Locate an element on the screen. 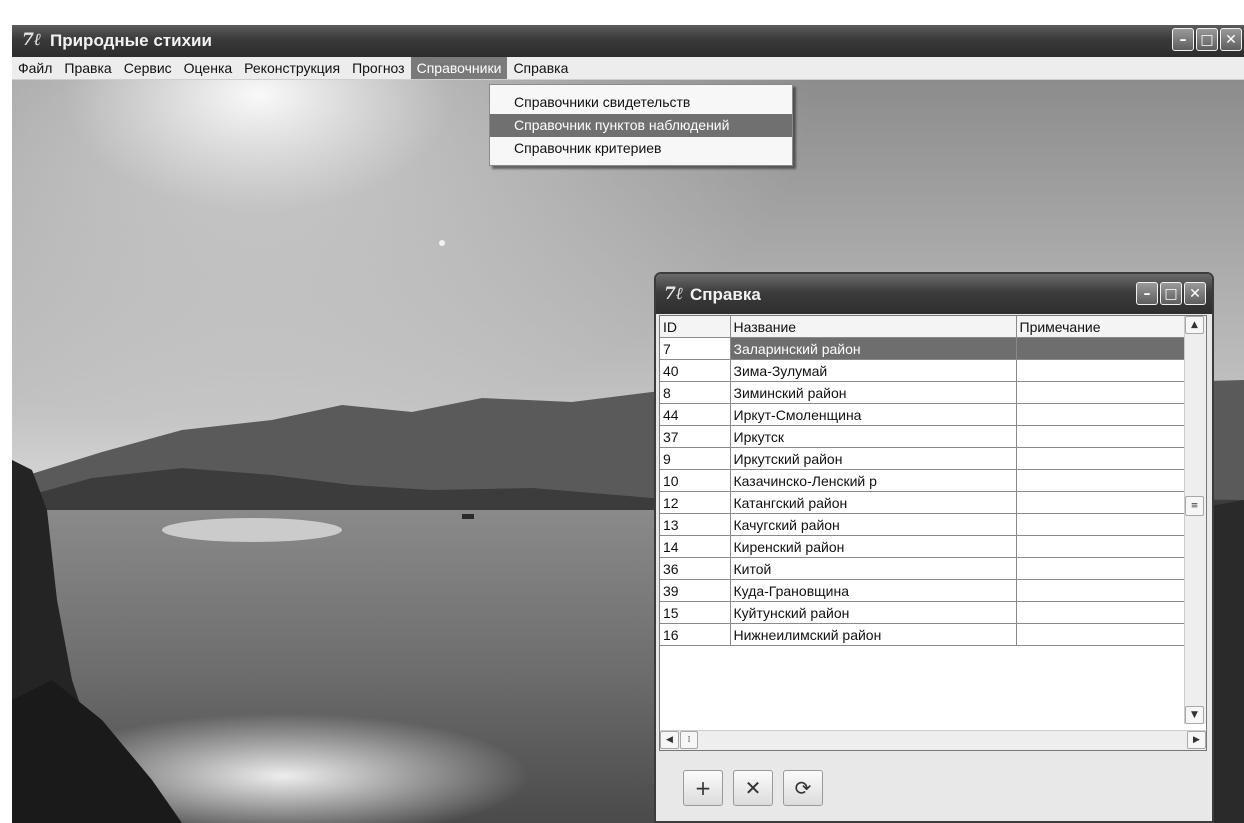 This screenshot has height=823, width=1244. menu-service: Сервис is located at coordinates (148, 68).